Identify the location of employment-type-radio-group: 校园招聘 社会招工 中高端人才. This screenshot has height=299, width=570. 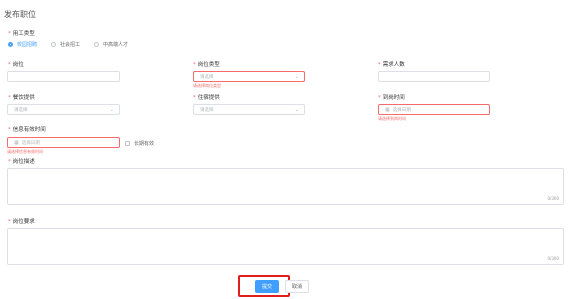
(68, 44).